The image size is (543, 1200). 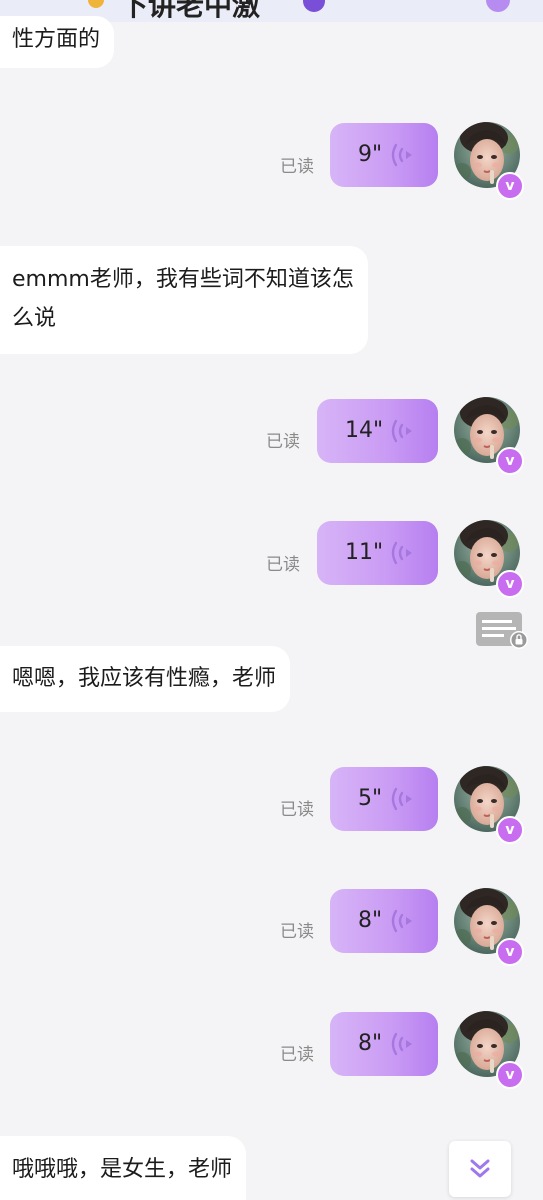 What do you see at coordinates (96, 4) in the screenshot?
I see `status-dot-icon` at bounding box center [96, 4].